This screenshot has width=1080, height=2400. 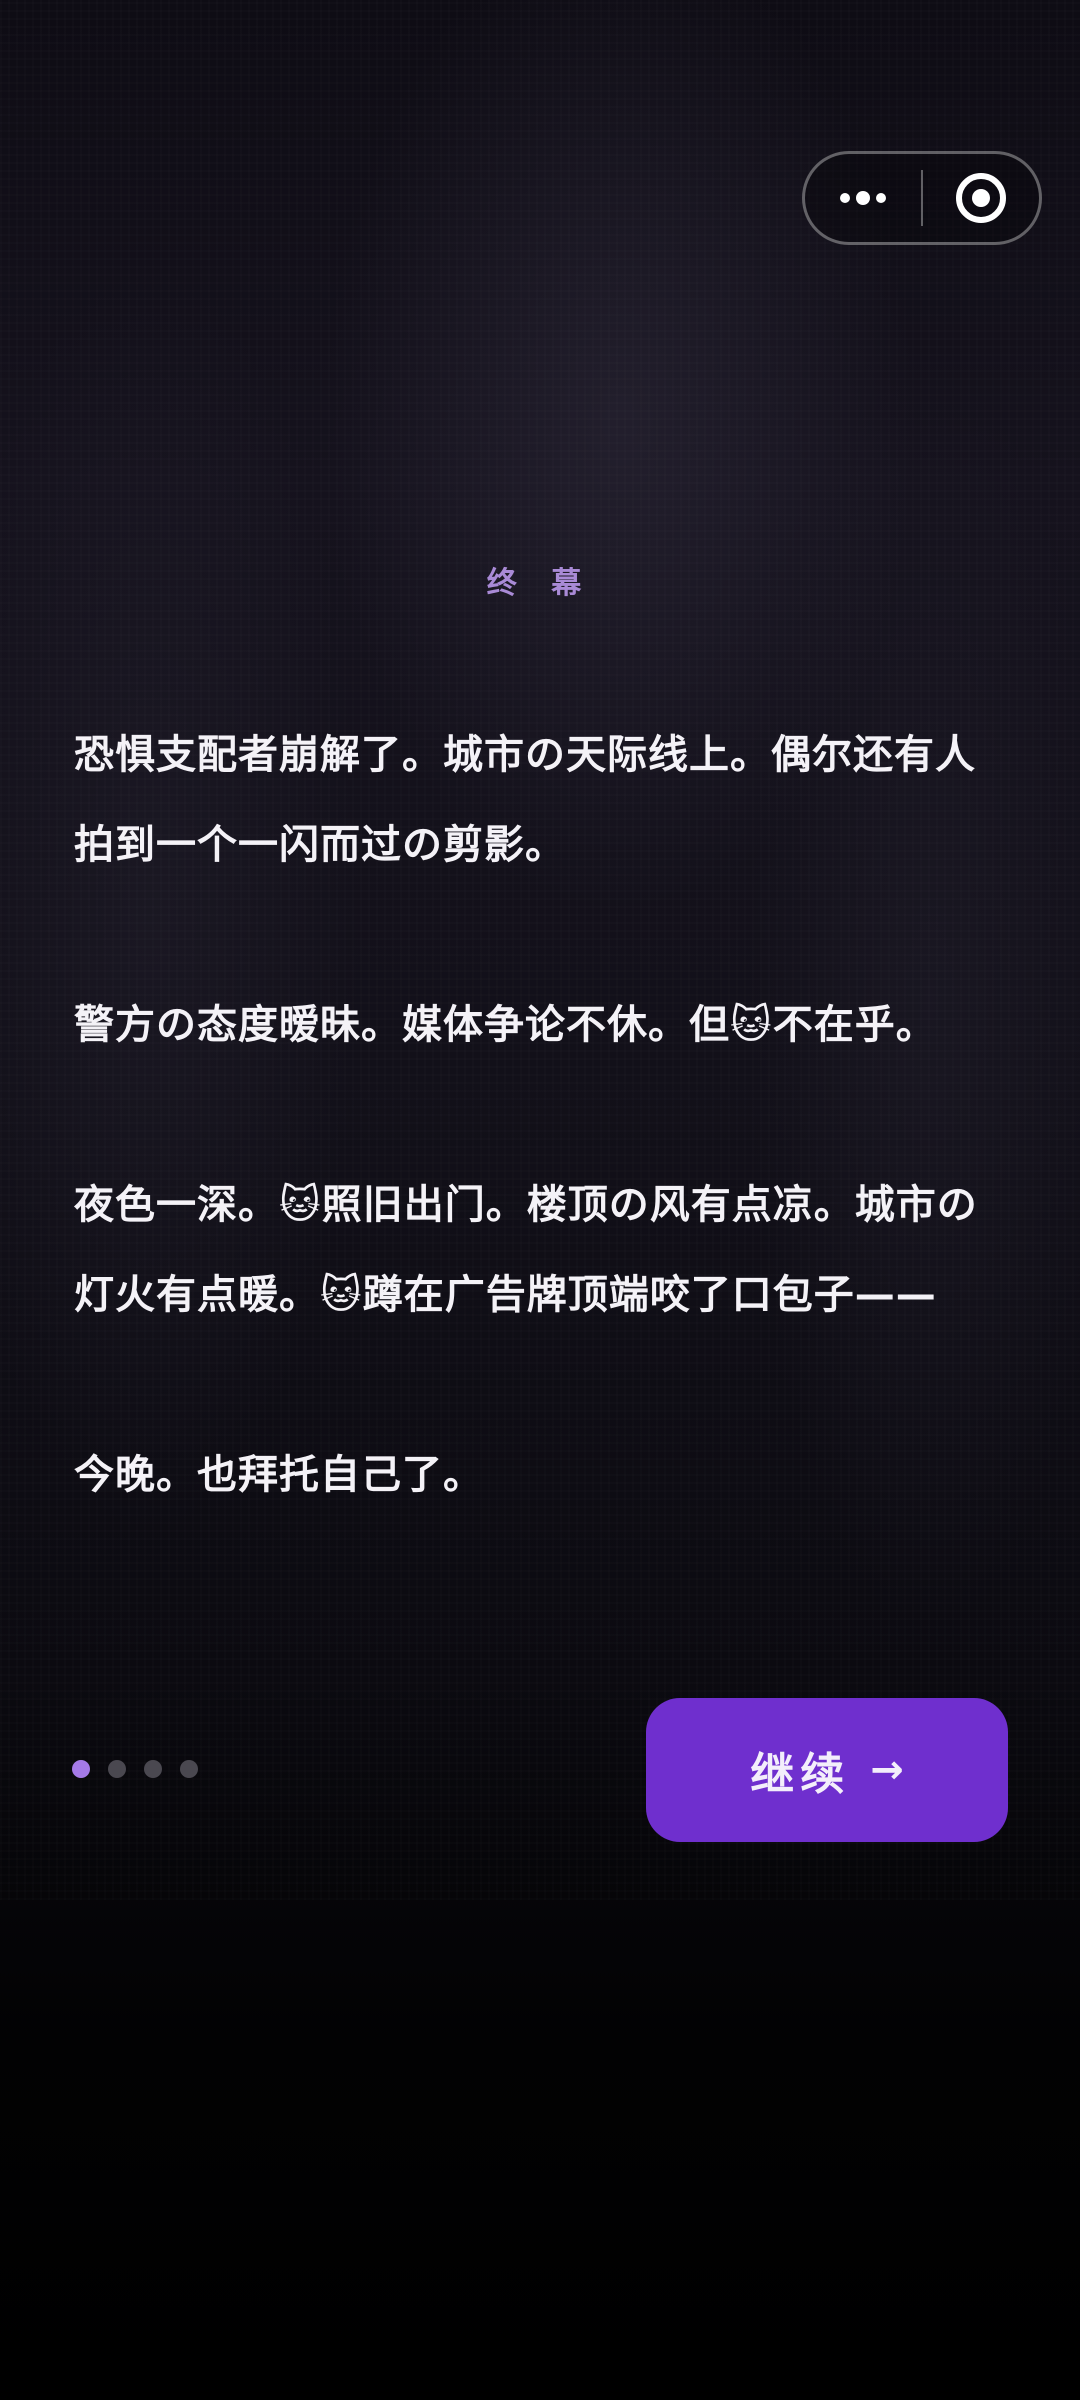 I want to click on story-paragraph: 今晚。也拜托自己了。, so click(x=279, y=1475).